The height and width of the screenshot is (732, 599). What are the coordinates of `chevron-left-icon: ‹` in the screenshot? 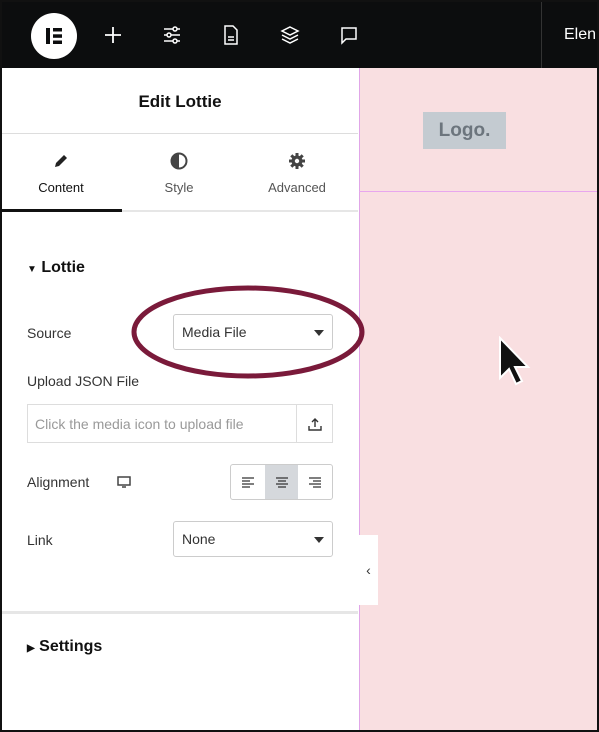 It's located at (368, 570).